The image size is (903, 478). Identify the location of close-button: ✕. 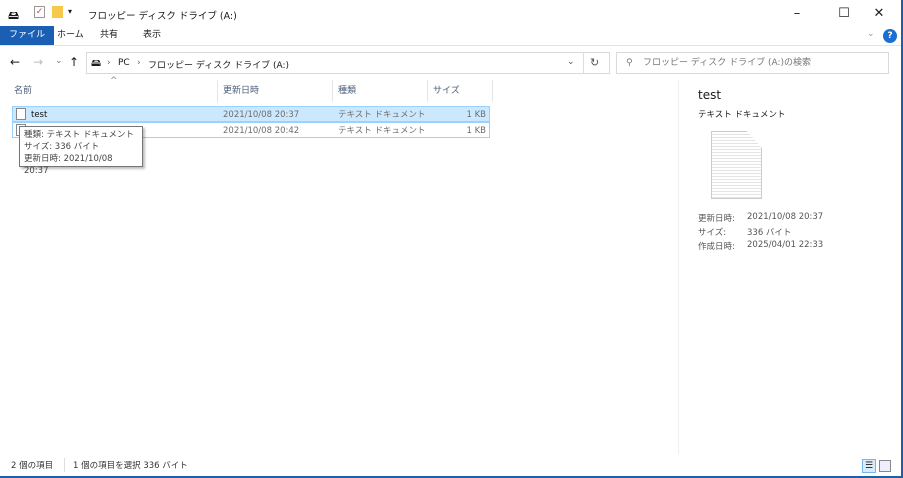
(879, 14).